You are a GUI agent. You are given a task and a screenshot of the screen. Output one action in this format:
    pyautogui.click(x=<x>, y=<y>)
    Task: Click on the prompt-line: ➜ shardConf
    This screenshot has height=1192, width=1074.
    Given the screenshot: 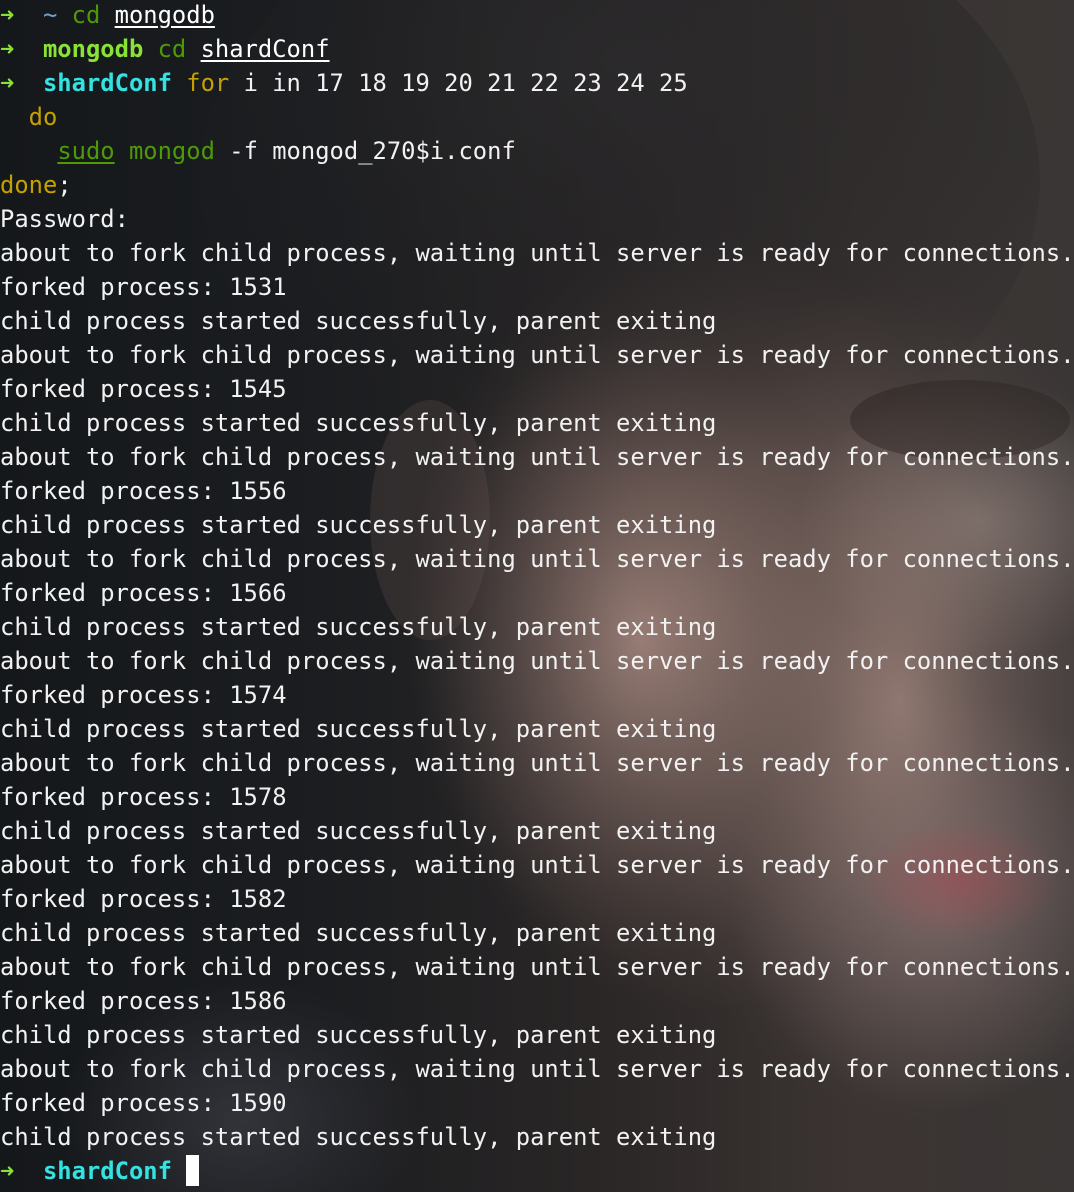 What is the action you would take?
    pyautogui.click(x=537, y=1171)
    